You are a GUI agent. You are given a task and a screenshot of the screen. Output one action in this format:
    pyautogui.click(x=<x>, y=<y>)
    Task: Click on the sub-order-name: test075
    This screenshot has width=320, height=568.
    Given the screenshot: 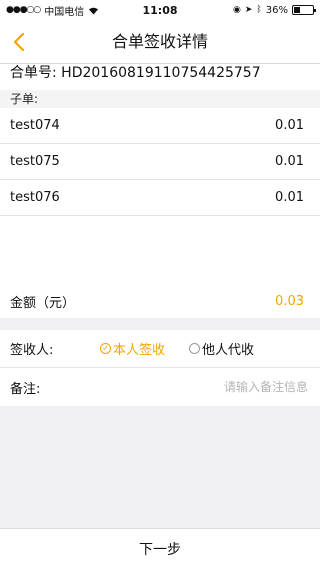 What is the action you would take?
    pyautogui.click(x=35, y=161)
    